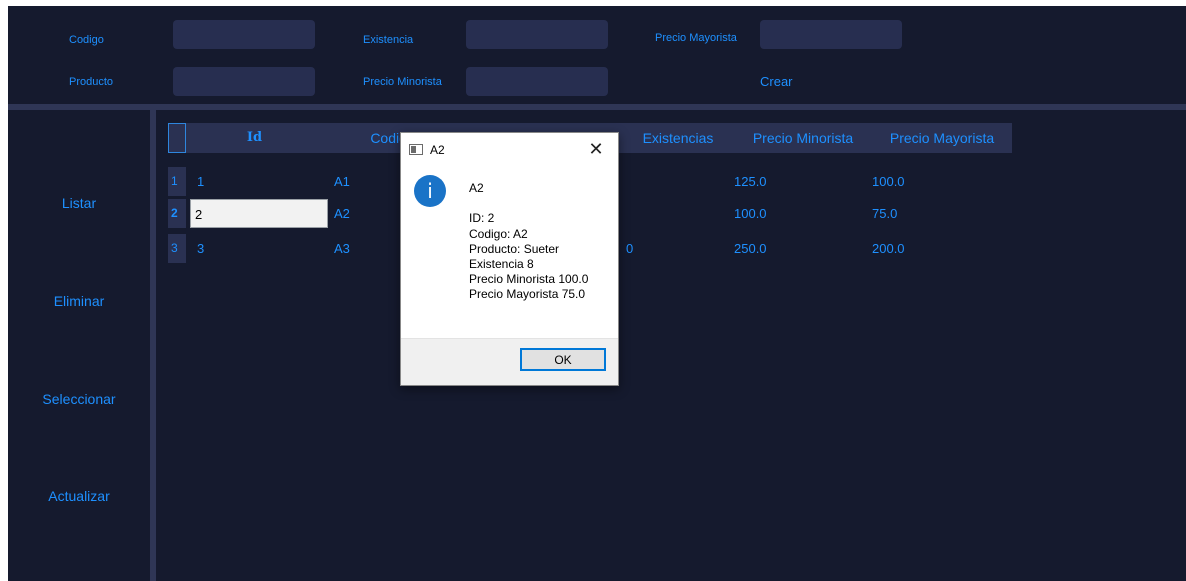 The width and height of the screenshot is (1186, 581). Describe the element at coordinates (79, 496) in the screenshot. I see `actualizar-button: Actualizar` at that location.